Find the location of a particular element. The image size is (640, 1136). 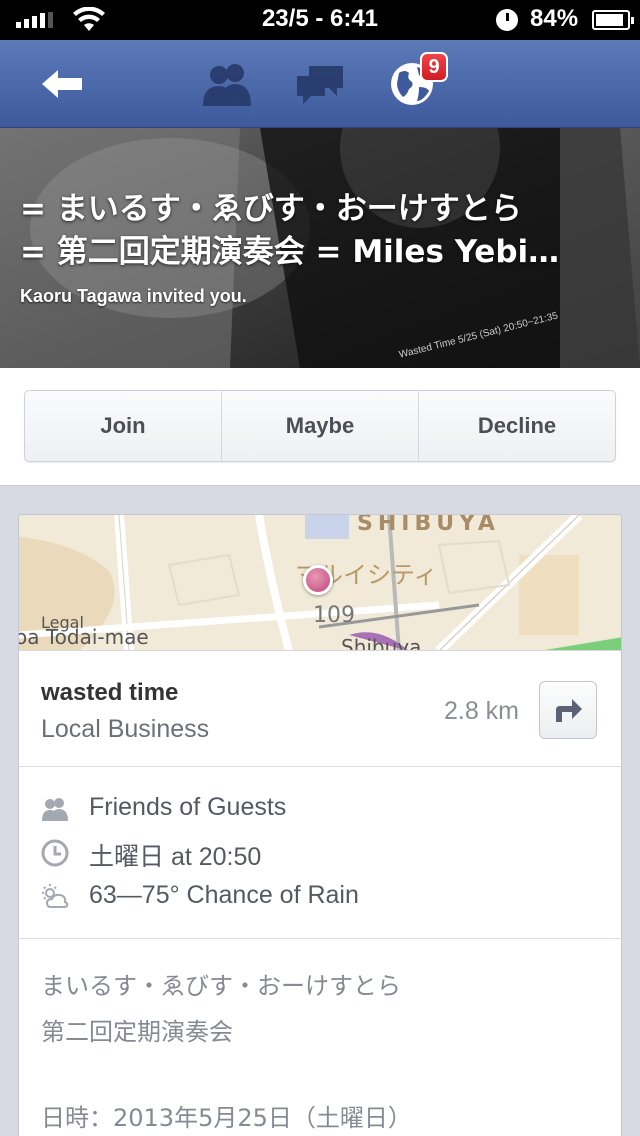

directions-arrow-icon is located at coordinates (569, 710).